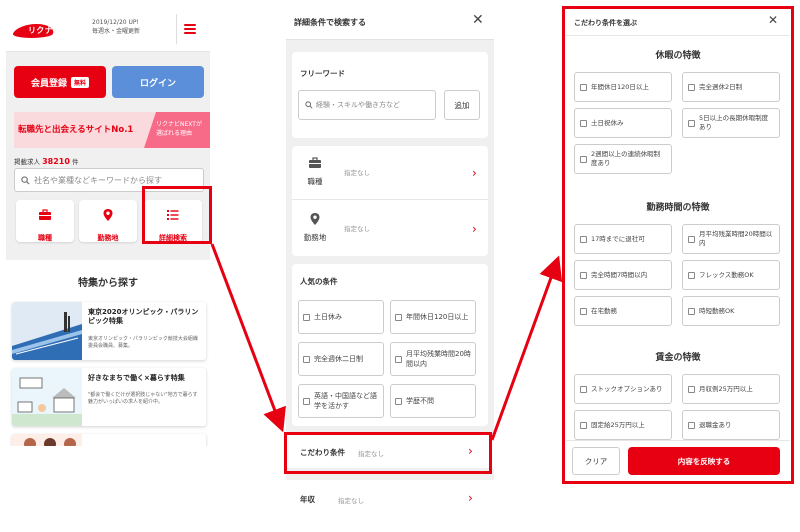 This screenshot has width=800, height=532. Describe the element at coordinates (526, 348) in the screenshot. I see `arrow-to-kodawari-modal` at that location.